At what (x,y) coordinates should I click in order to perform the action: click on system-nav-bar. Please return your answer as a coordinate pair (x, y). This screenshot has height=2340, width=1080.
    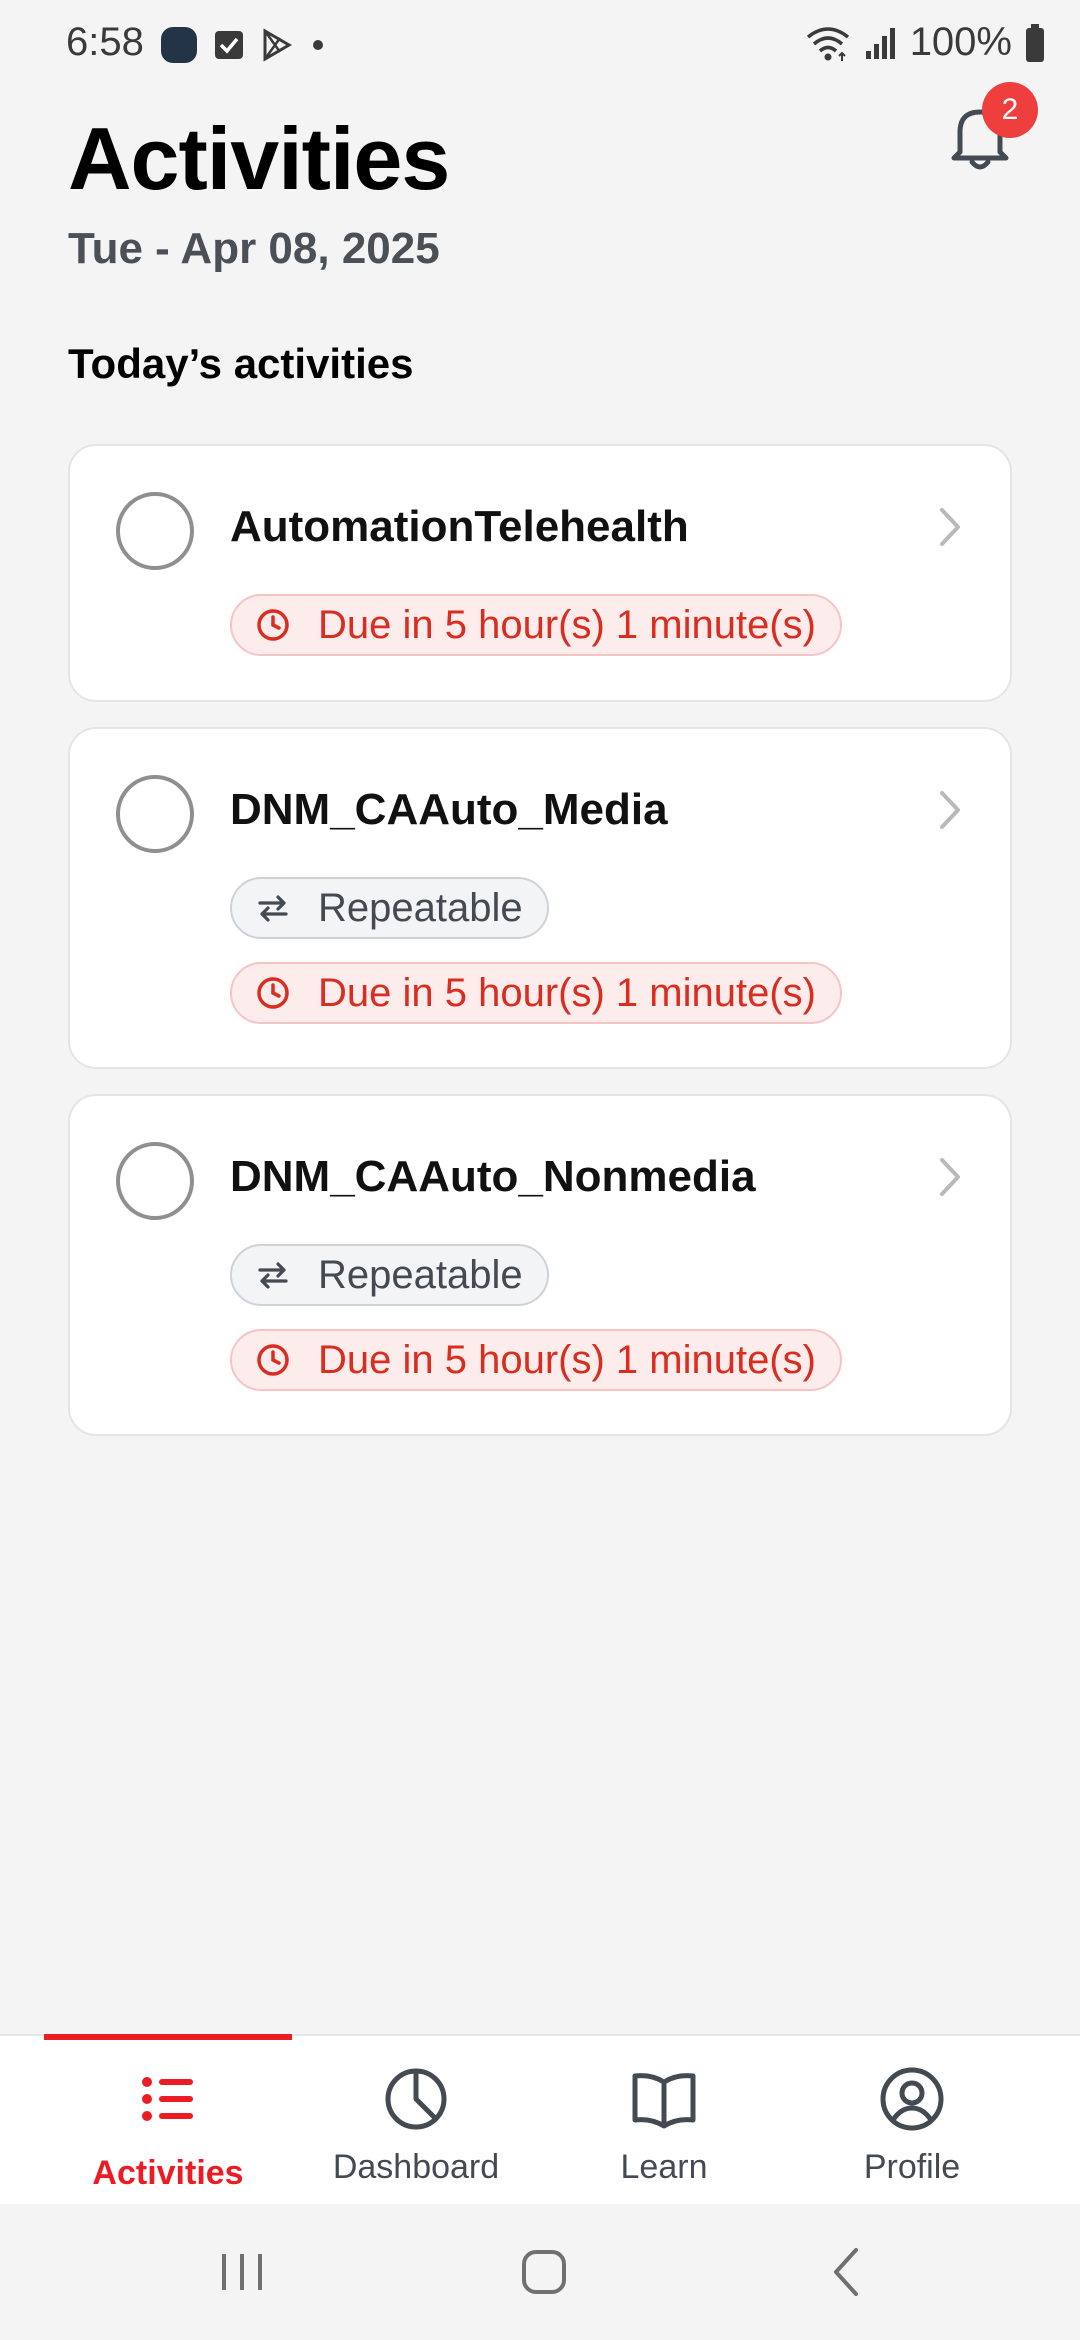
    Looking at the image, I should click on (540, 2272).